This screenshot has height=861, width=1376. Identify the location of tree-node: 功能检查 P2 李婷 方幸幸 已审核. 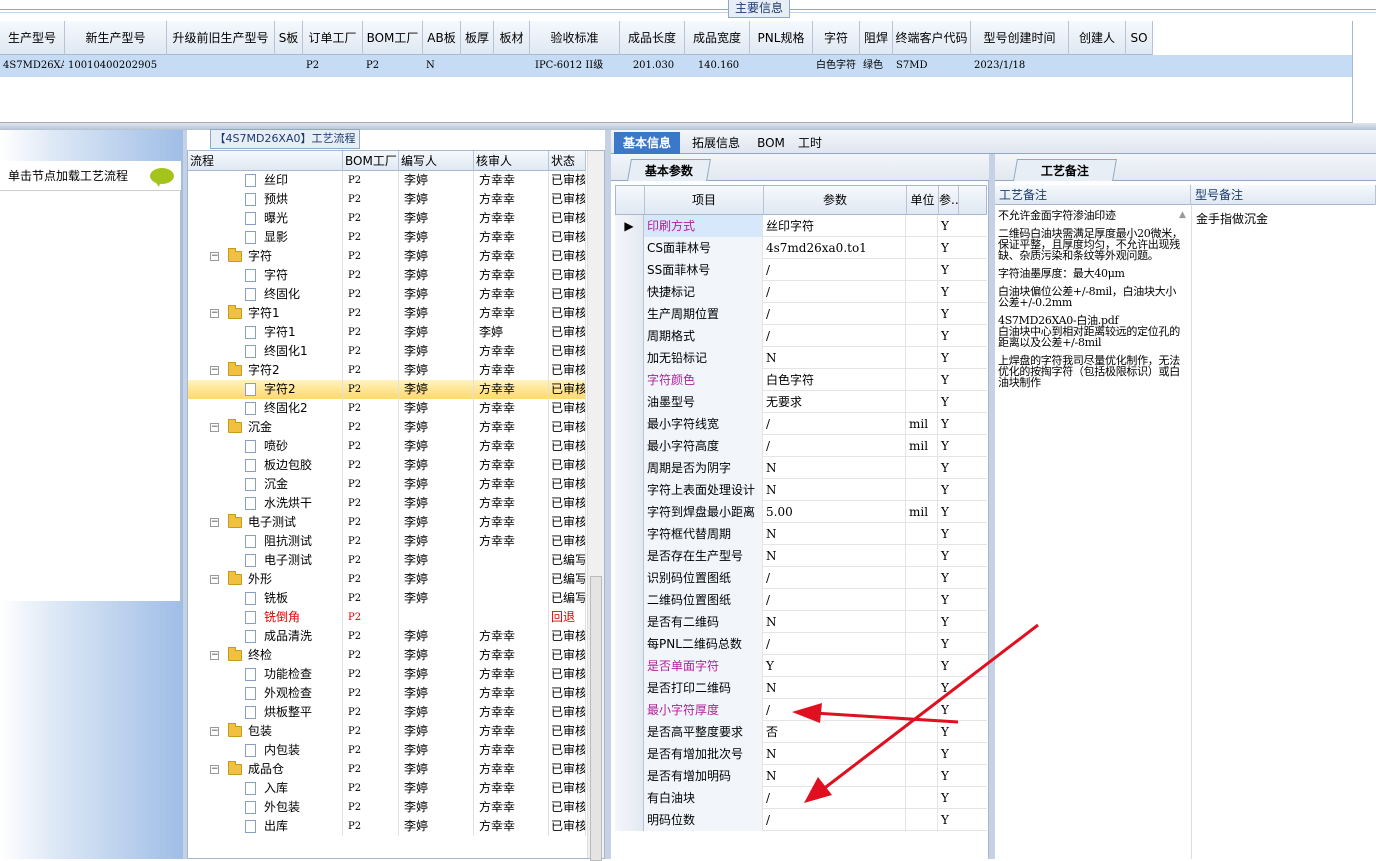
(387, 674).